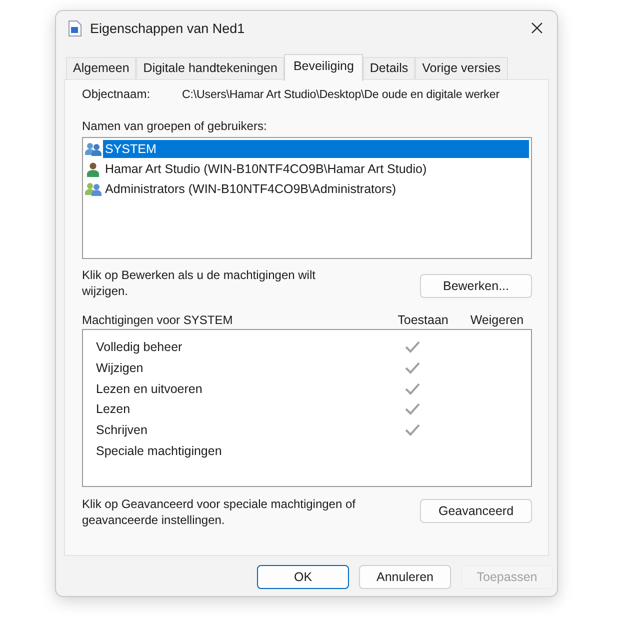 The width and height of the screenshot is (626, 626). What do you see at coordinates (140, 347) in the screenshot?
I see `permission-name: Volledig beheer` at bounding box center [140, 347].